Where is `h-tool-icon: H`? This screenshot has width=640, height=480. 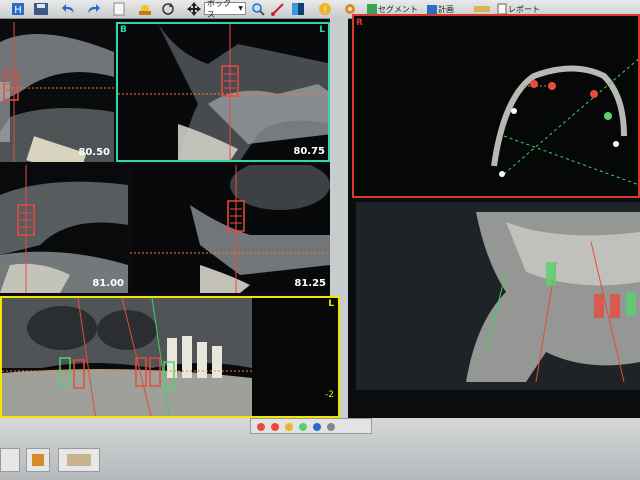 h-tool-icon: H is located at coordinates (18, 9).